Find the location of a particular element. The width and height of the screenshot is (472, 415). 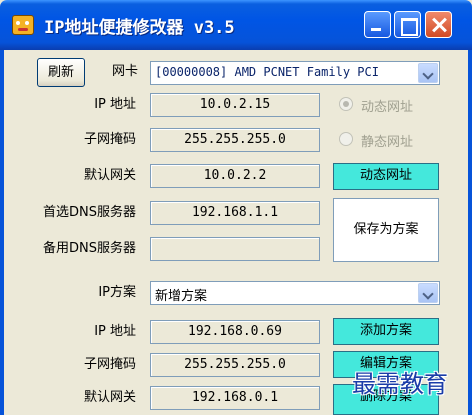

nic-select-value: [00000008] AMD PCNET Family PCI is located at coordinates (267, 72).